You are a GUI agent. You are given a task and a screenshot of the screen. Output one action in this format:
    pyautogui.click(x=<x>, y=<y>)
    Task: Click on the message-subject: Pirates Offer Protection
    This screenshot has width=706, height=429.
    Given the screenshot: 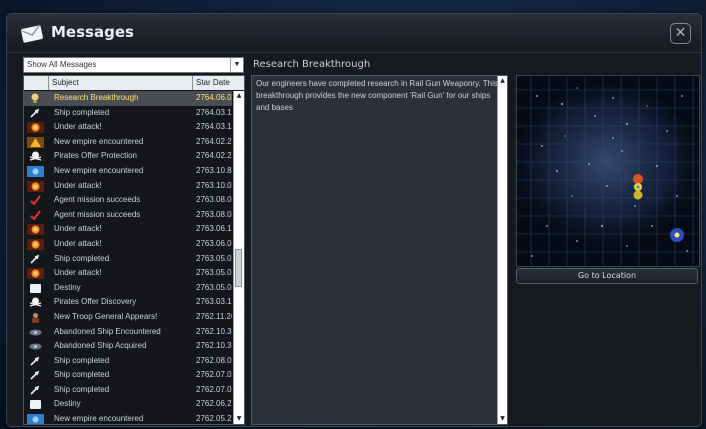 What is the action you would take?
    pyautogui.click(x=95, y=156)
    